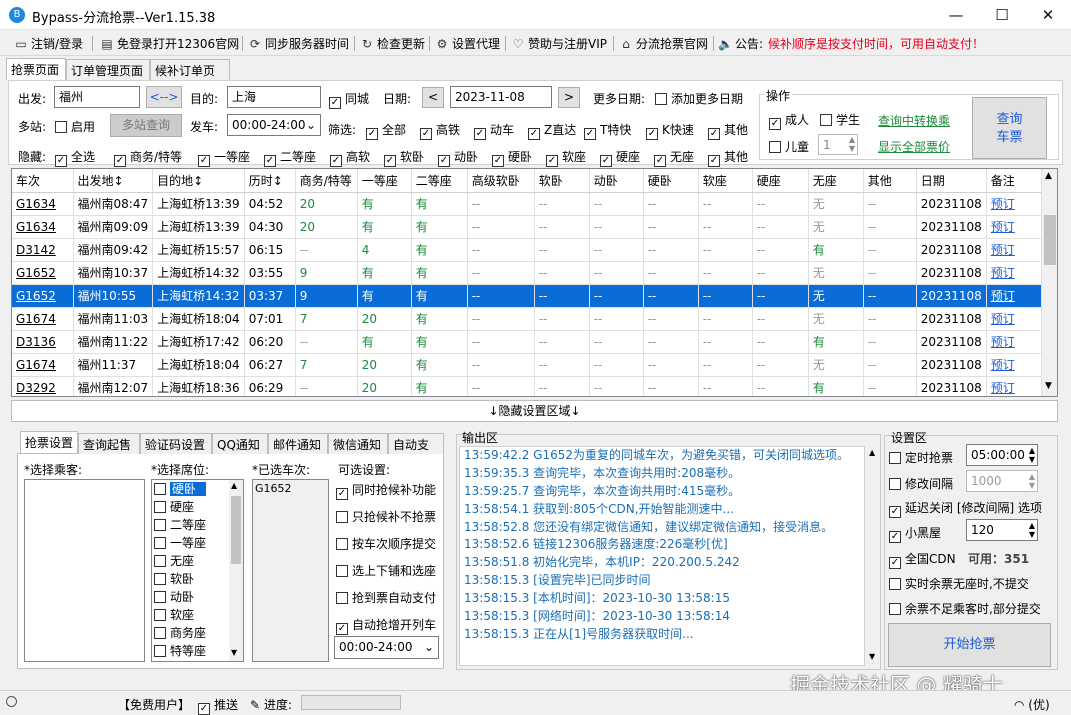 The image size is (1071, 715). I want to click on partial-submit-checkbox: 余票不足乘客时,部分提交, so click(965, 608).